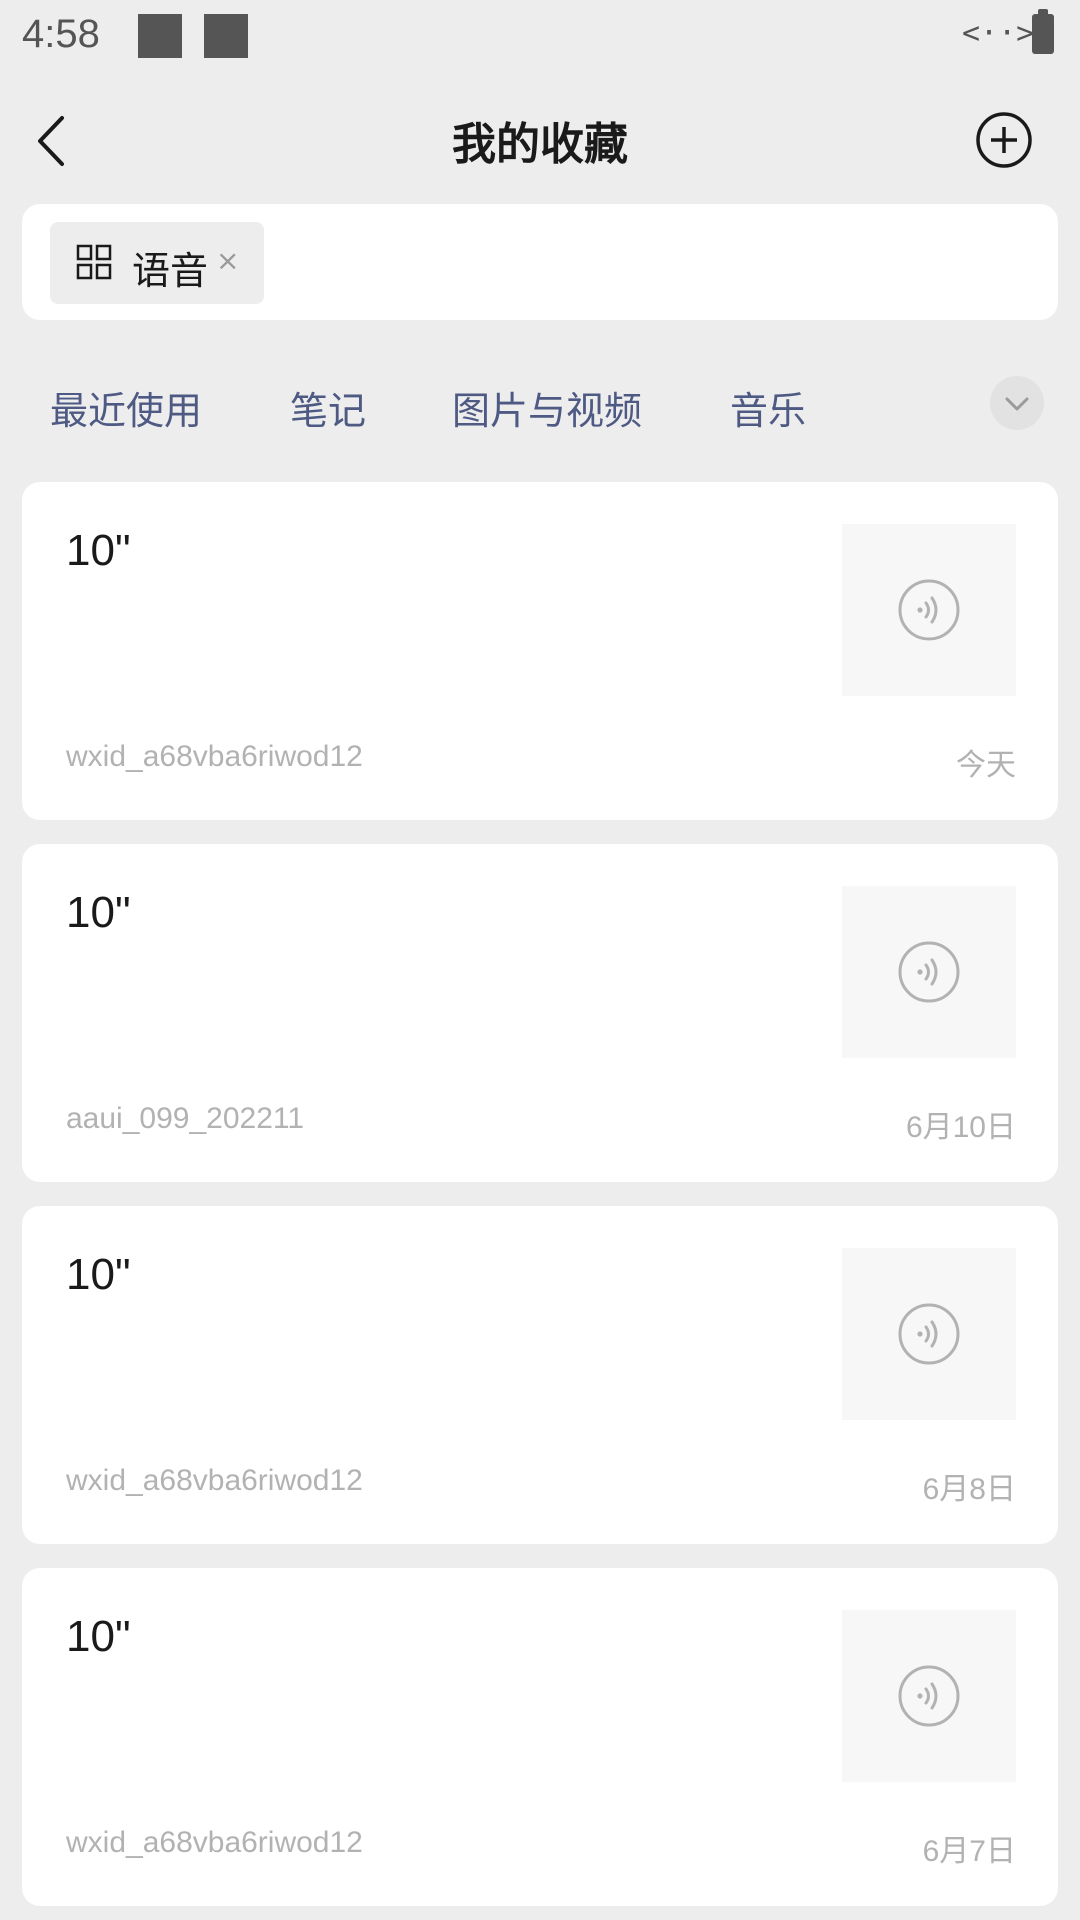 The width and height of the screenshot is (1080, 1920). I want to click on tab-recent: 最近使用, so click(126, 407).